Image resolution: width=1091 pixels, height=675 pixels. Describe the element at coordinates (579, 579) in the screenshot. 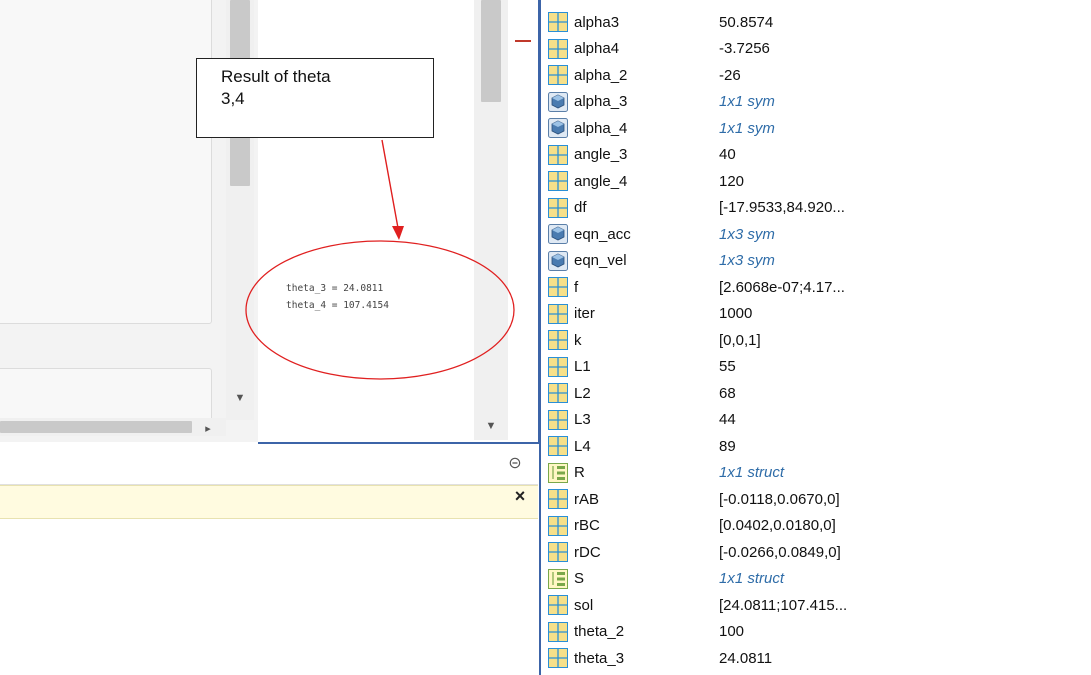

I see `variable-name: S` at that location.